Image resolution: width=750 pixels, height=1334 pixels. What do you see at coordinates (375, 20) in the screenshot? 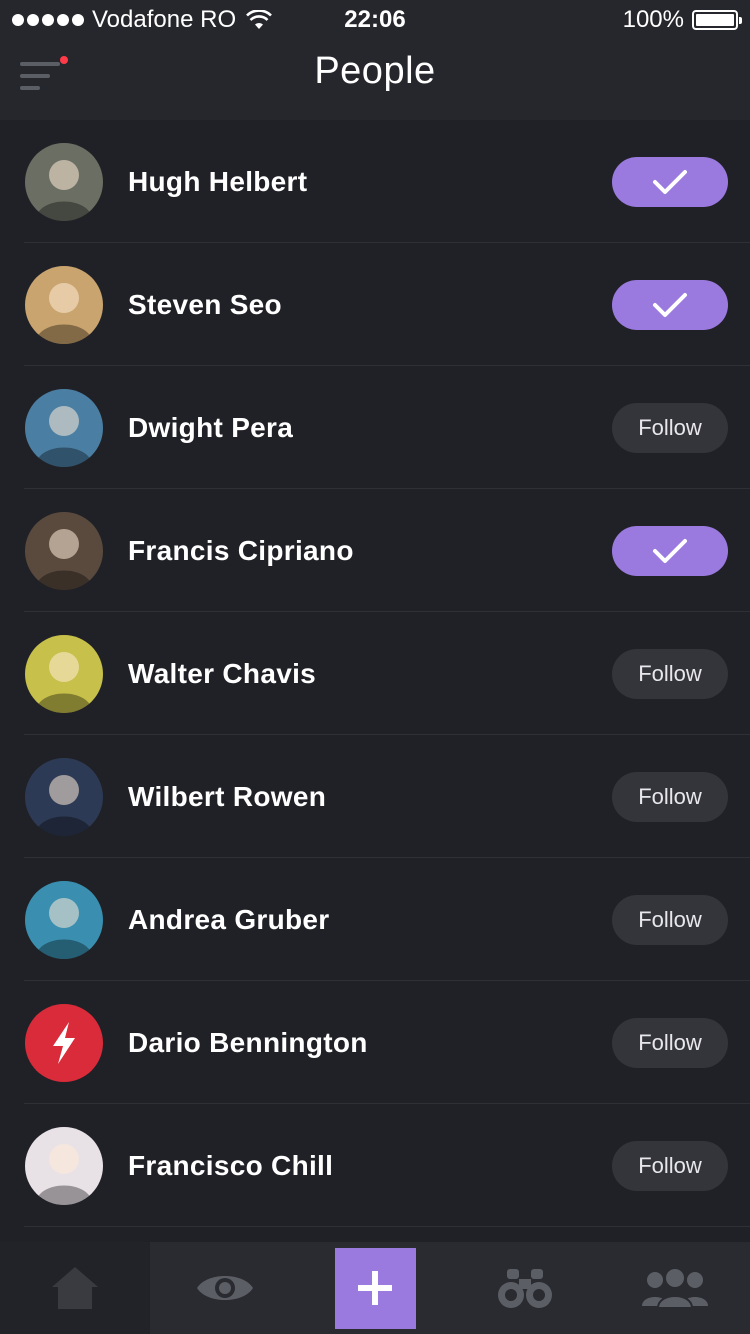
I see `status-bar: Vodafone RO 22:06 100%` at bounding box center [375, 20].